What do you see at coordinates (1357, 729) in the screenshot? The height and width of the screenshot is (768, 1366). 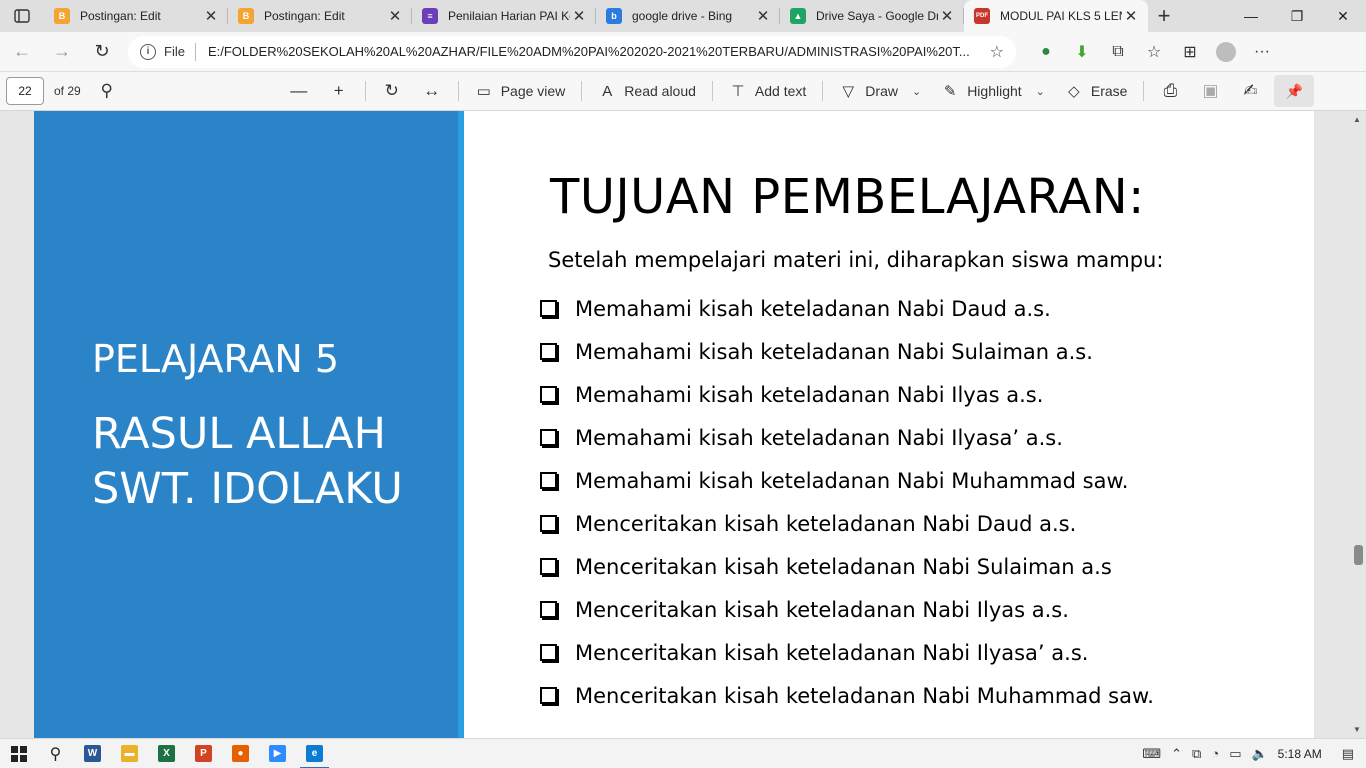 I see `scroll-down-icon: ▼` at bounding box center [1357, 729].